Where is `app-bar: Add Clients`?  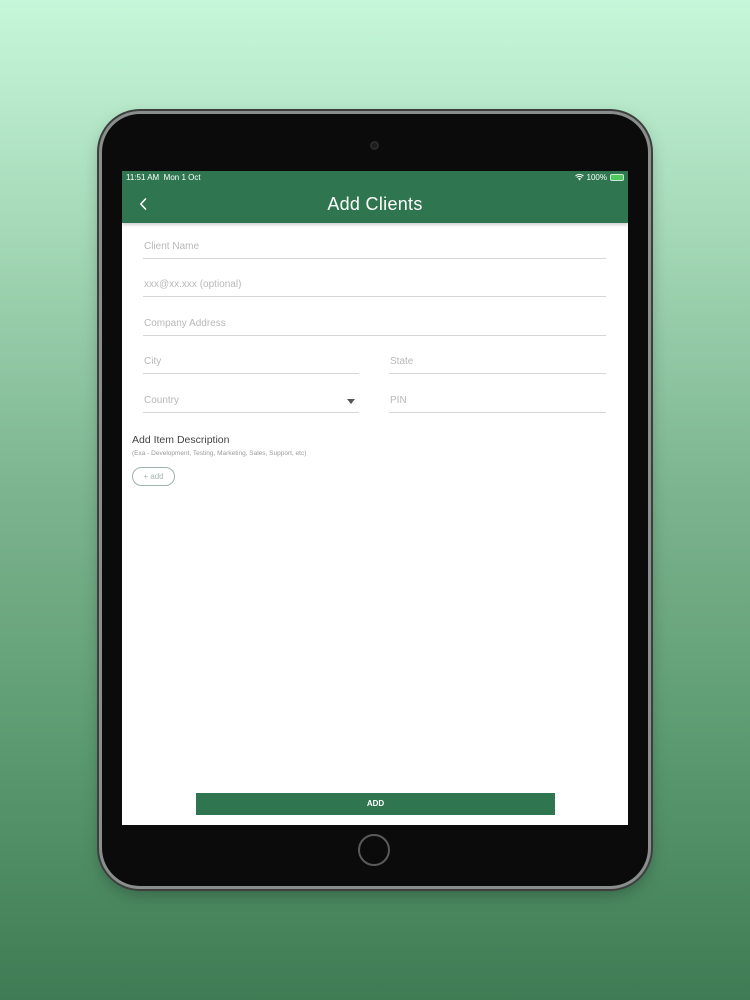 app-bar: Add Clients is located at coordinates (375, 204).